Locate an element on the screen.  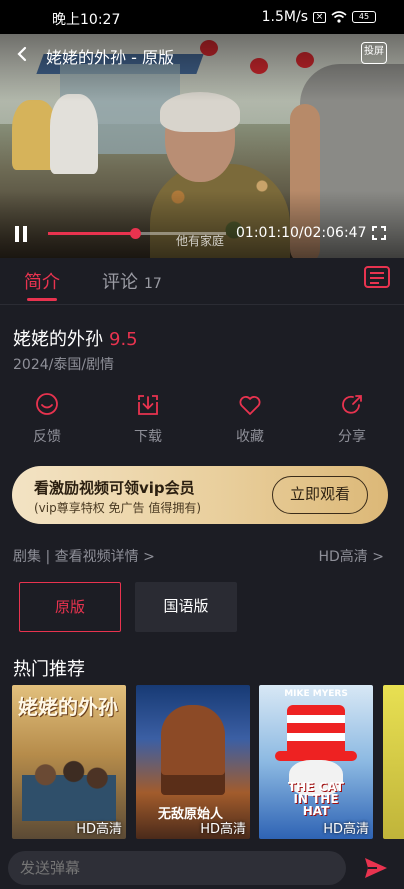
progress-knob is located at coordinates (135, 233).